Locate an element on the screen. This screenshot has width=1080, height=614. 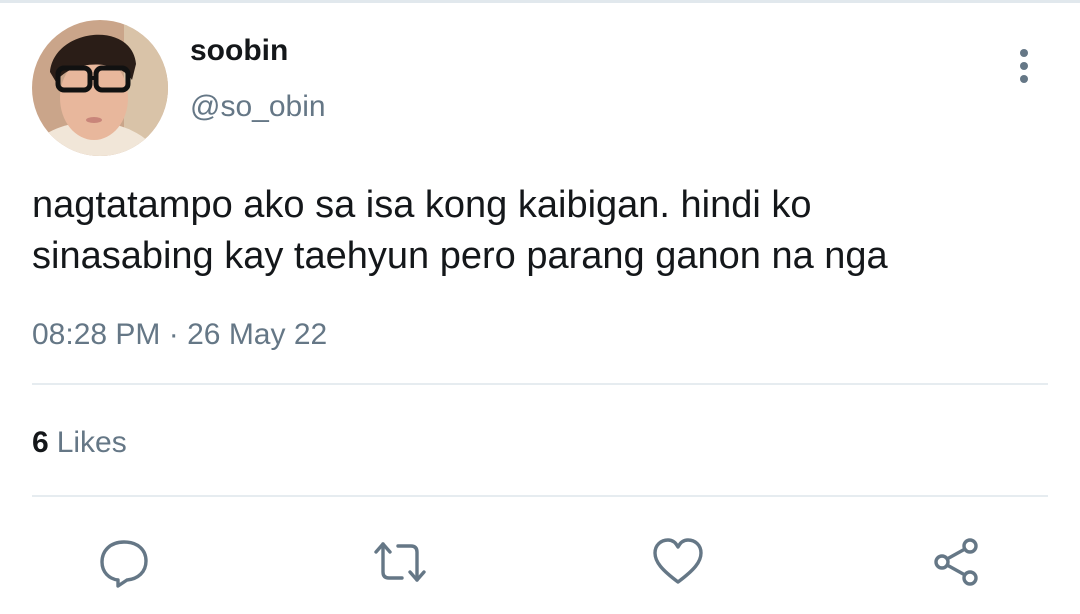
likes-label: Likes is located at coordinates (91, 442).